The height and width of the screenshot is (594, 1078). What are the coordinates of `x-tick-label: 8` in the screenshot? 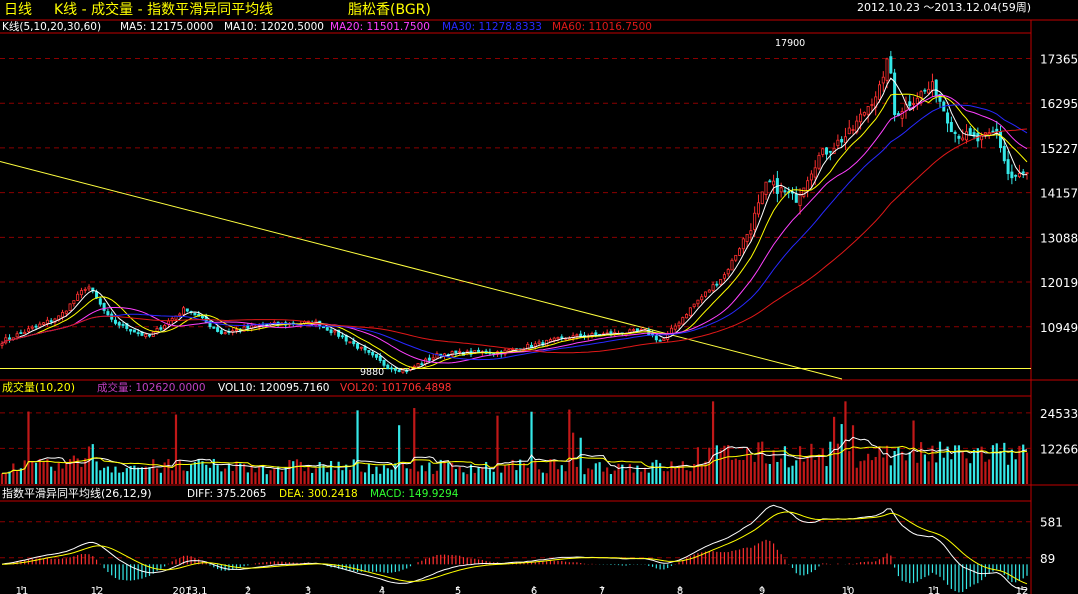 It's located at (680, 590).